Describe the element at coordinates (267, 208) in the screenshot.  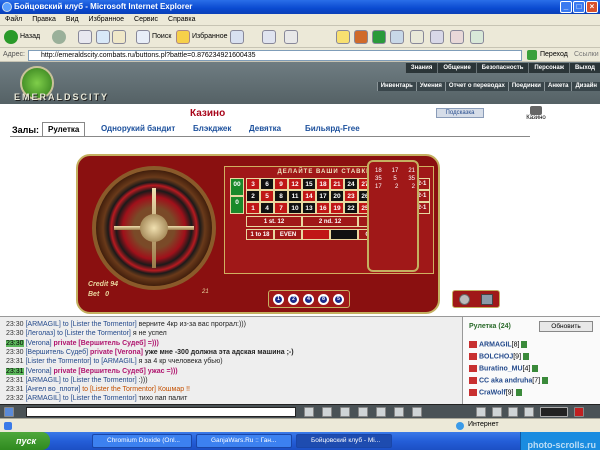
I see `number-cell: 4` at that location.